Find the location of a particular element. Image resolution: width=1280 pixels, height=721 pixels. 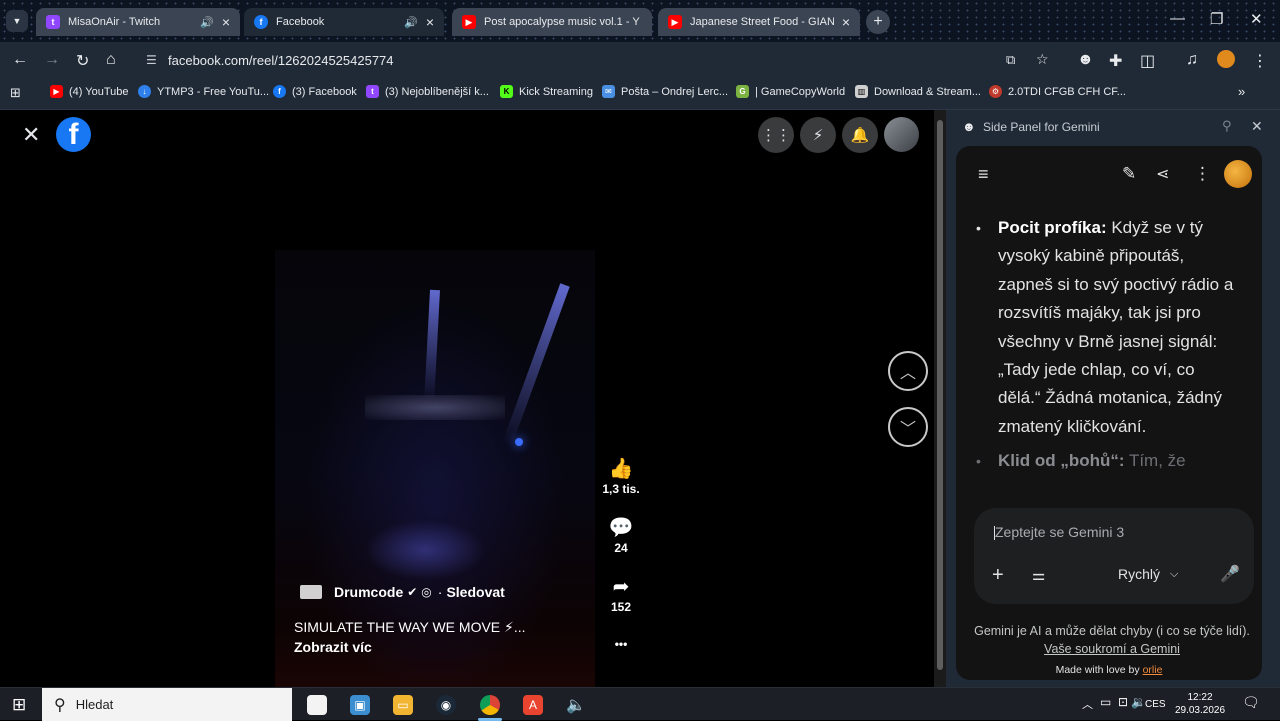

tab-facebook: f Facebook 🔊 × is located at coordinates (344, 22).